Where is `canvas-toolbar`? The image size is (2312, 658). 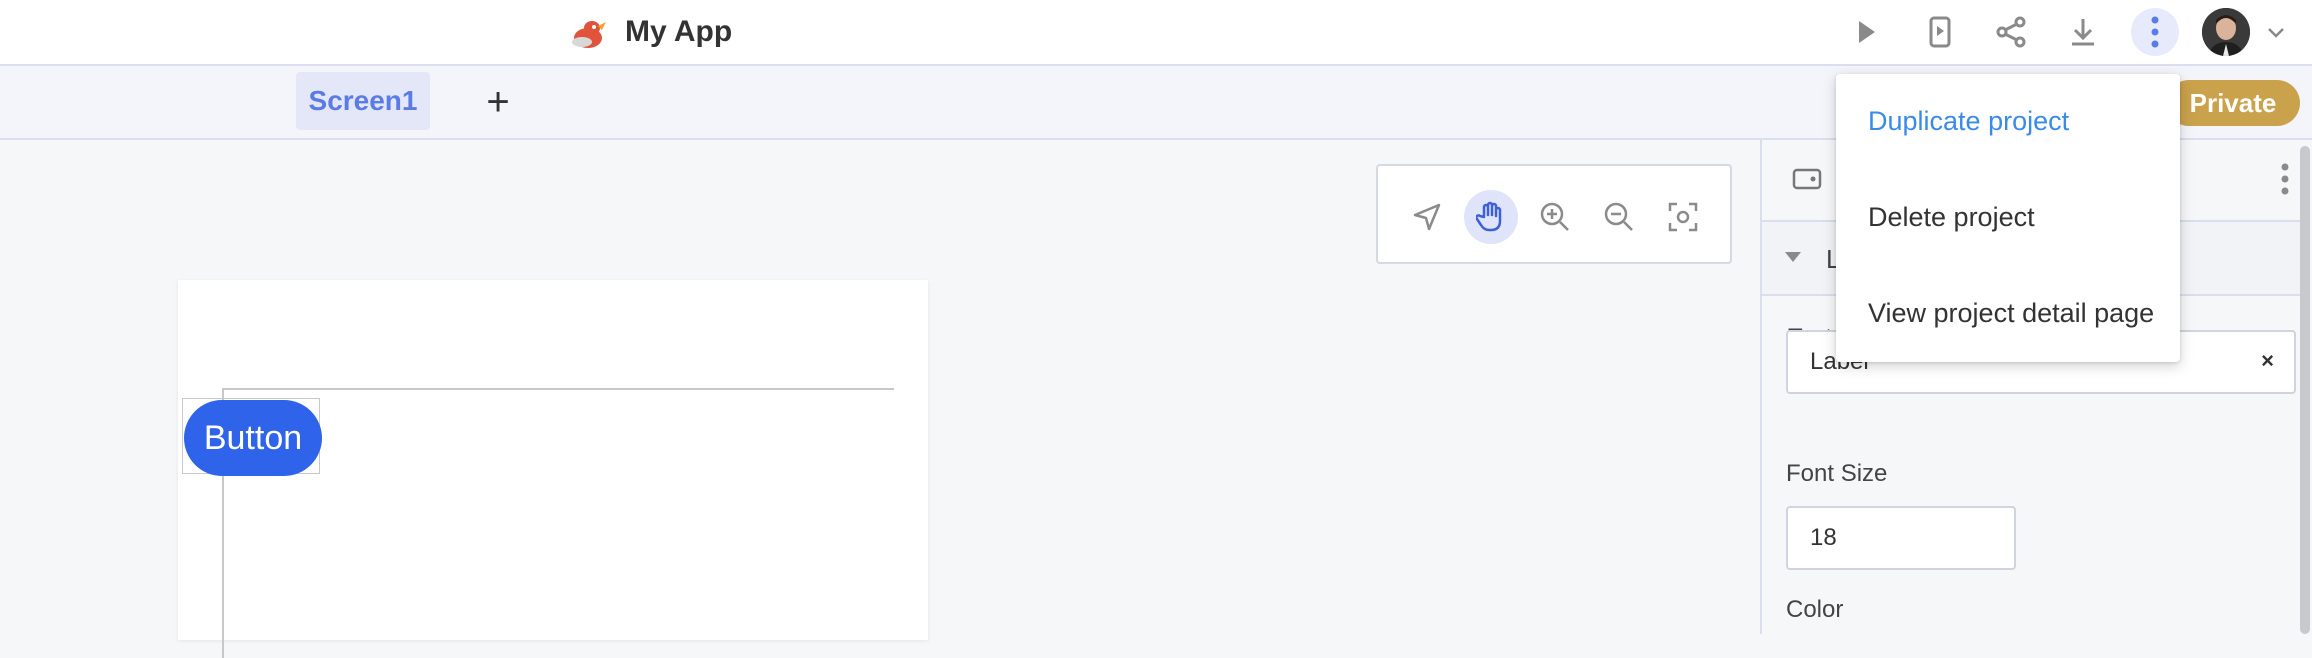
canvas-toolbar is located at coordinates (1554, 214).